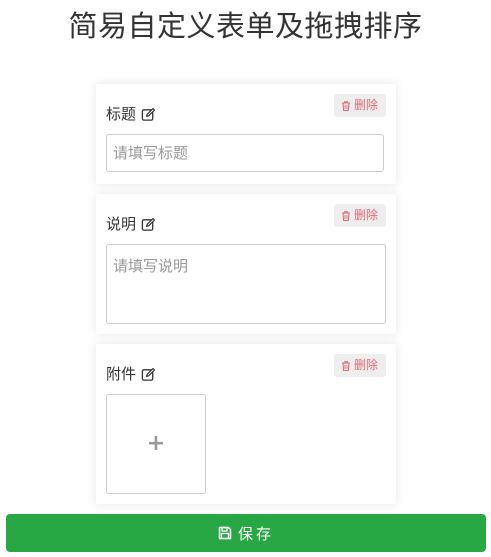  What do you see at coordinates (121, 224) in the screenshot?
I see `field-label: 说明` at bounding box center [121, 224].